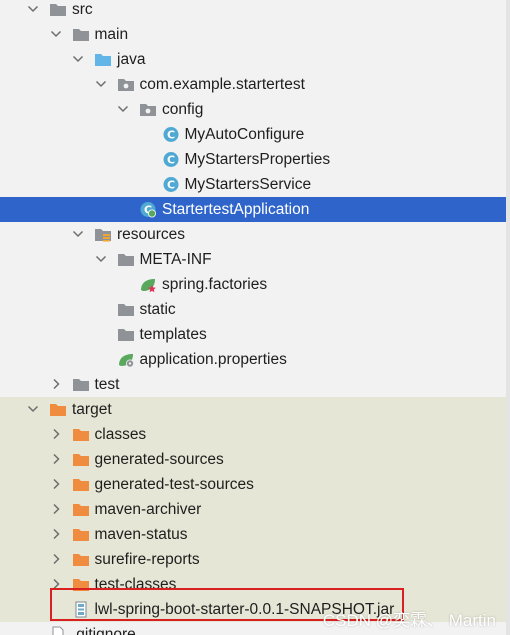 The width and height of the screenshot is (510, 635). I want to click on spring-properties-icon, so click(126, 359).